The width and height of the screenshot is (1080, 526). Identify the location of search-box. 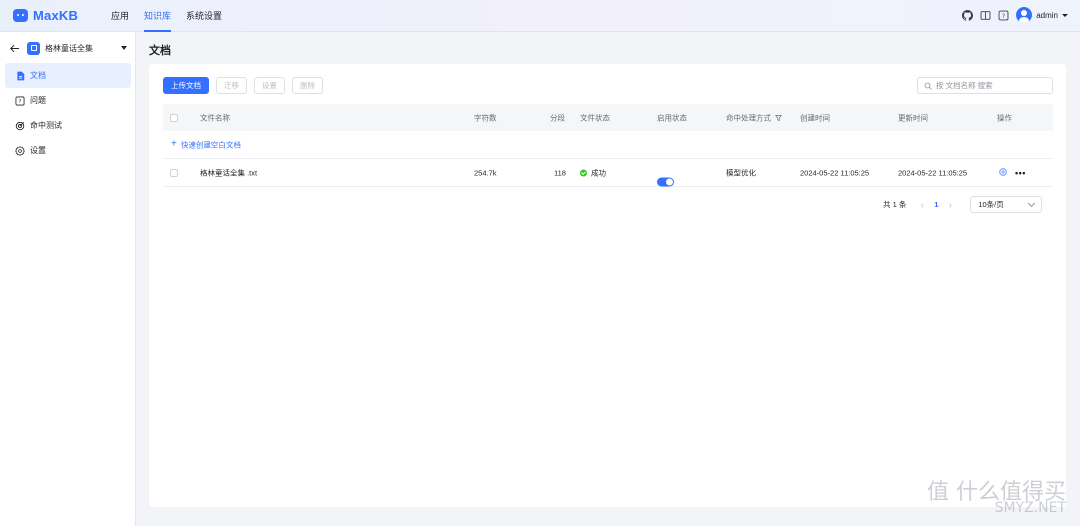
(985, 85).